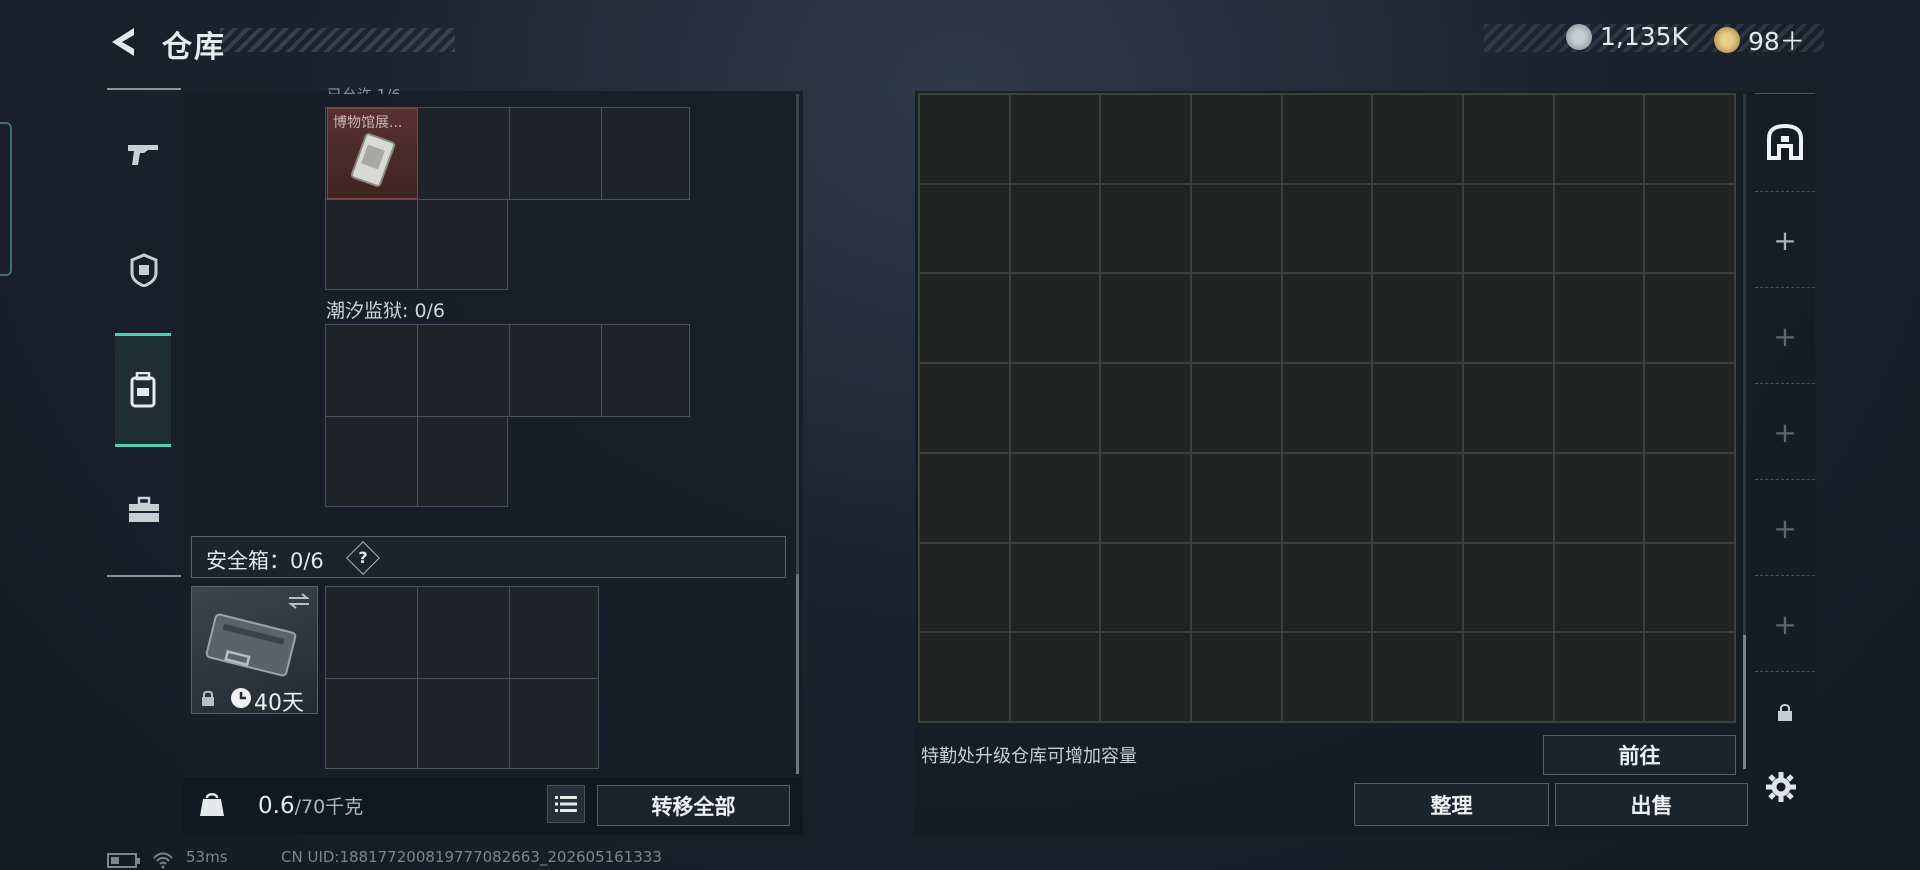 Image resolution: width=1920 pixels, height=870 pixels. Describe the element at coordinates (363, 558) in the screenshot. I see `safe-help-button: ?` at that location.